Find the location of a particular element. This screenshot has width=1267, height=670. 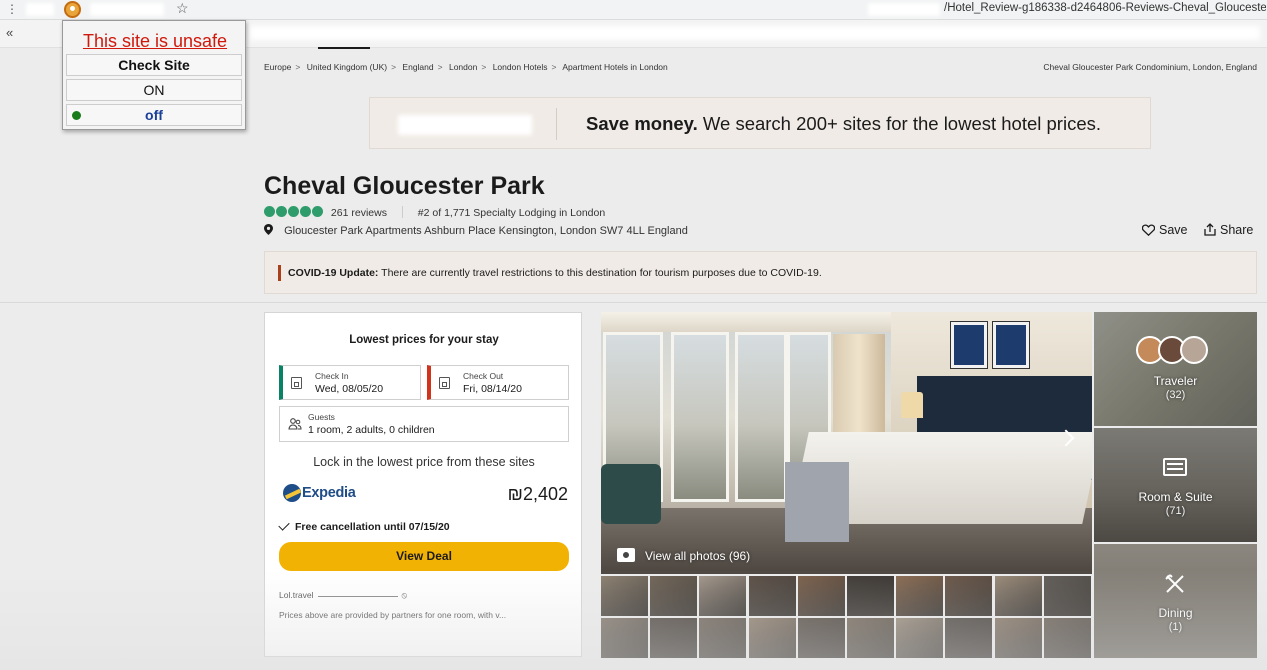

check-out-label: Check Out is located at coordinates (483, 376).